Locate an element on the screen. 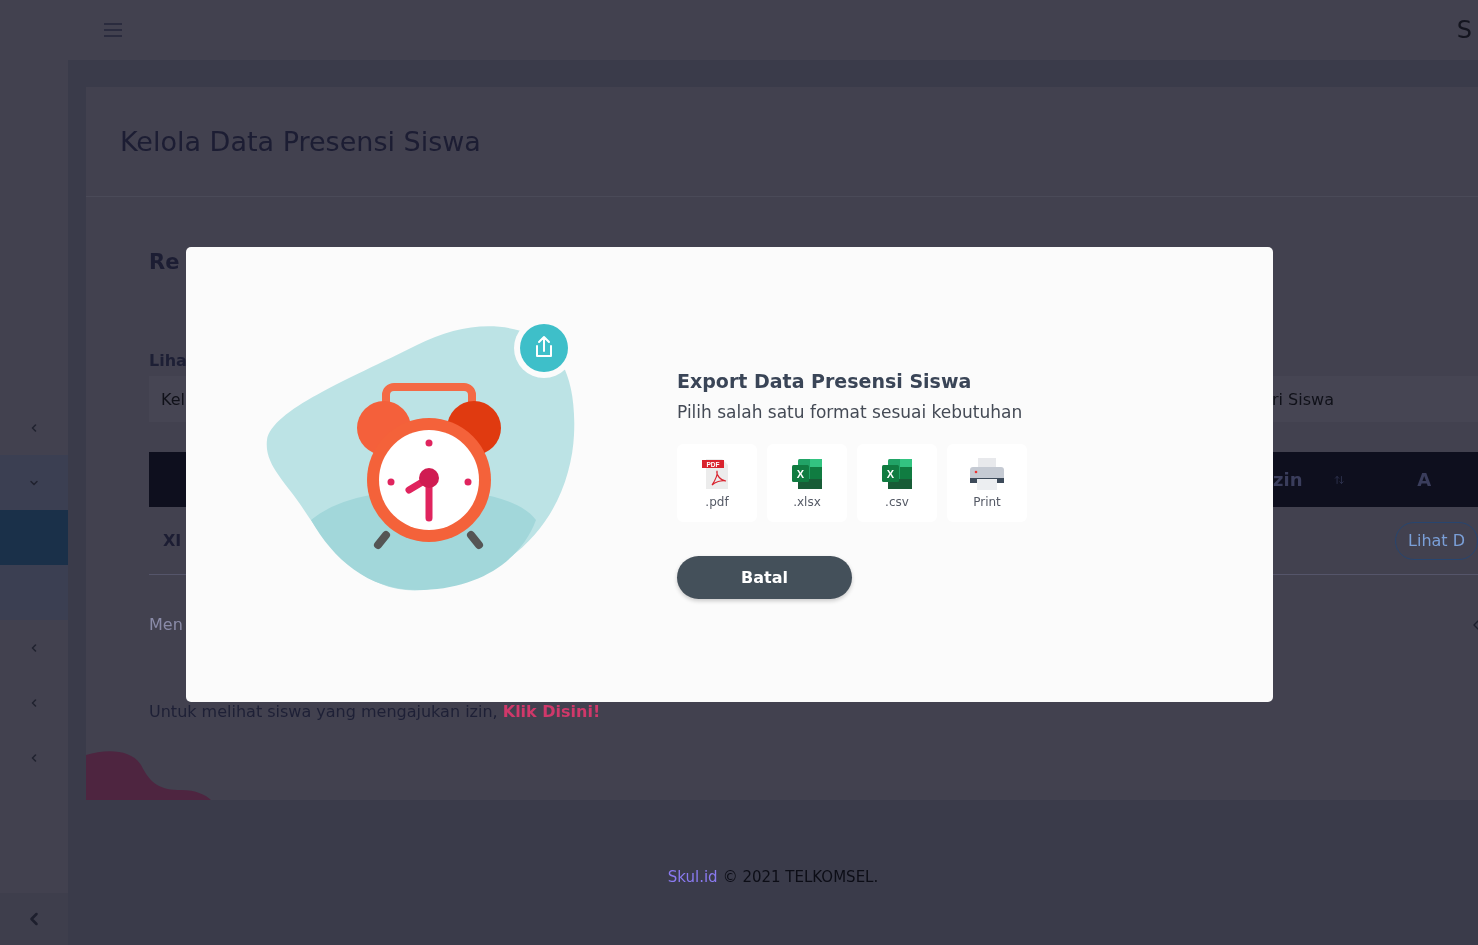 Image resolution: width=1478 pixels, height=945 pixels. menu-icon is located at coordinates (113, 30).